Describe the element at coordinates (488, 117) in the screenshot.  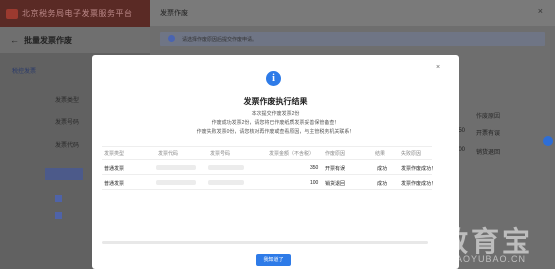
I see `right-col-header: 作废原因` at that location.